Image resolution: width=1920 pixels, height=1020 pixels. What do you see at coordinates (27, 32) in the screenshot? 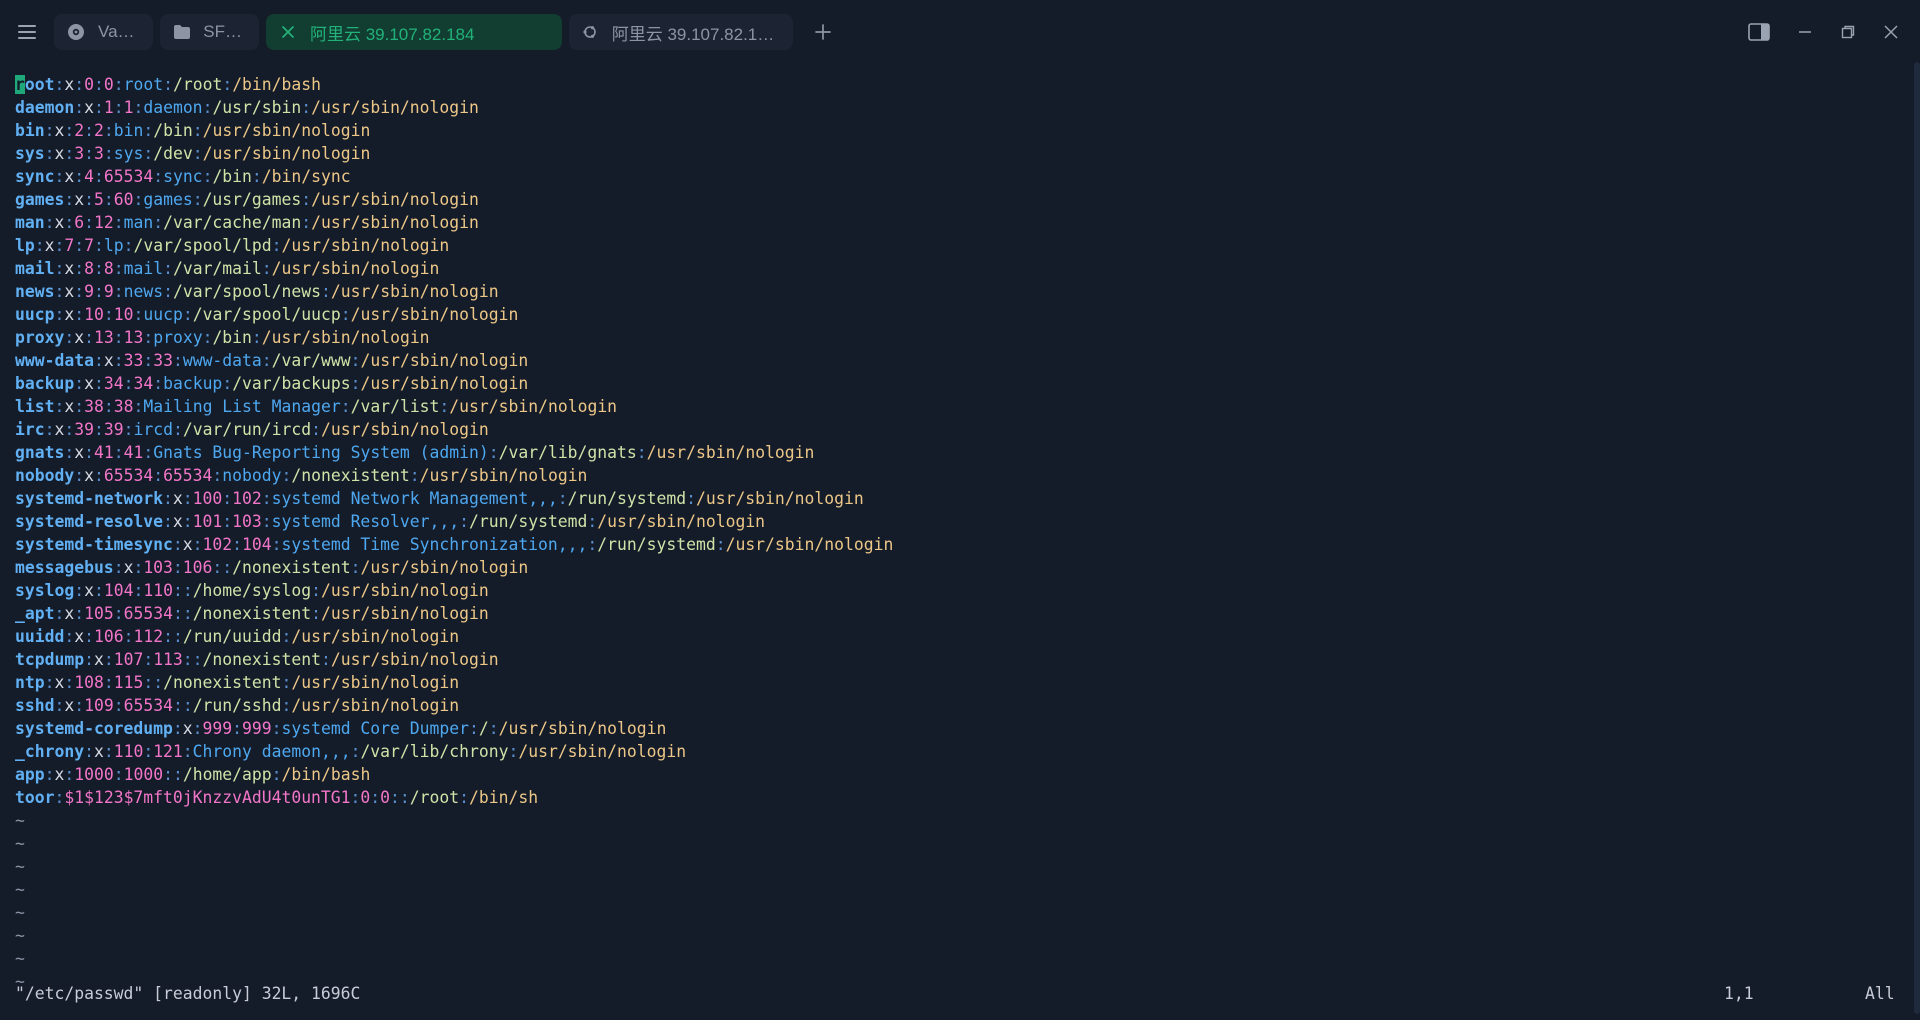
I see `hamburger-icon` at bounding box center [27, 32].